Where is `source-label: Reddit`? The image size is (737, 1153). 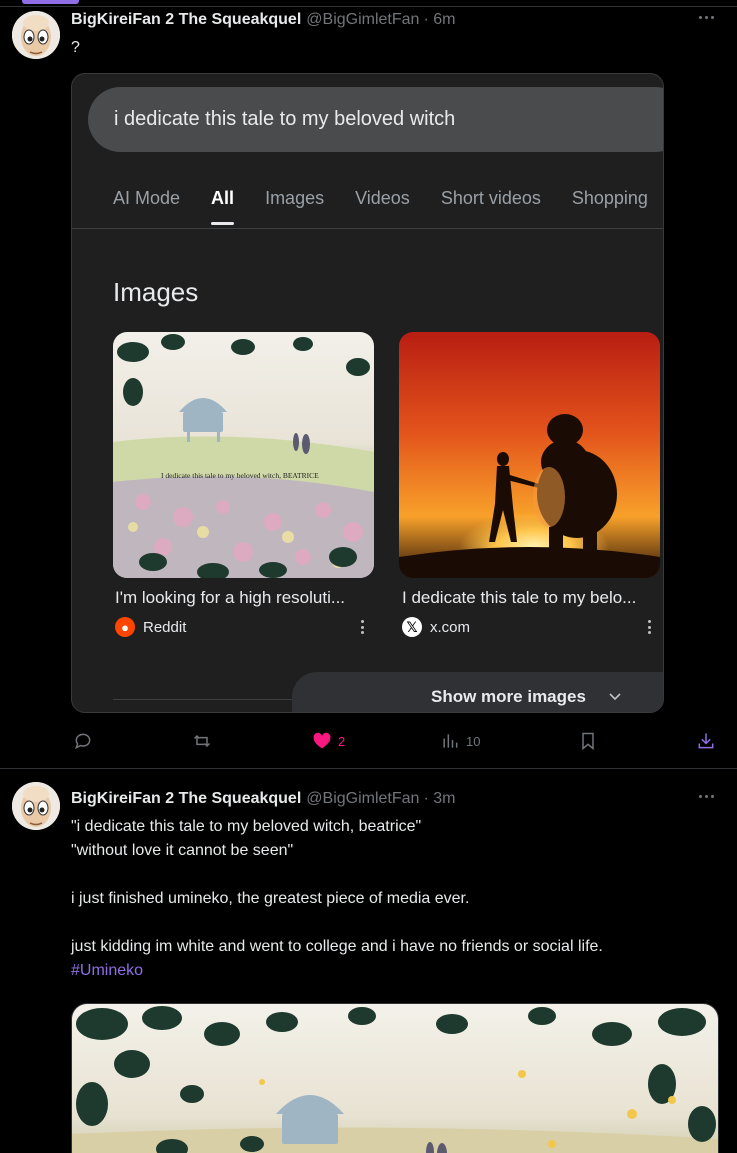 source-label: Reddit is located at coordinates (165, 627).